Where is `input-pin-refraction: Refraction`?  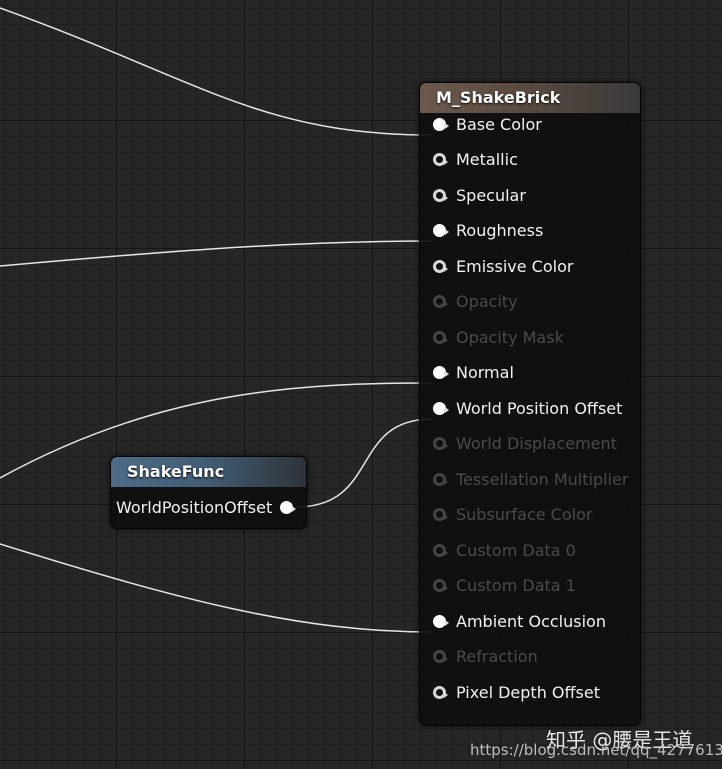 input-pin-refraction: Refraction is located at coordinates (485, 657).